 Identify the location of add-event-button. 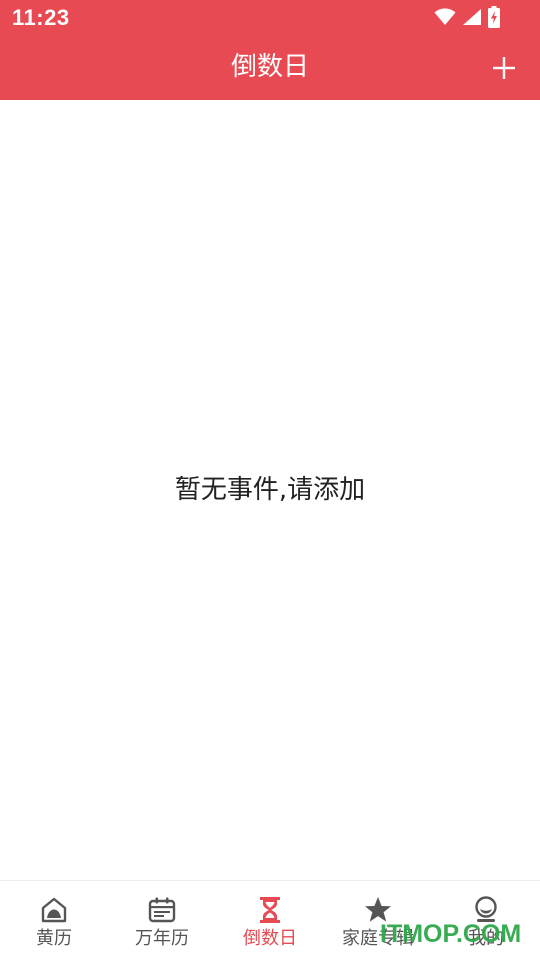
(504, 68).